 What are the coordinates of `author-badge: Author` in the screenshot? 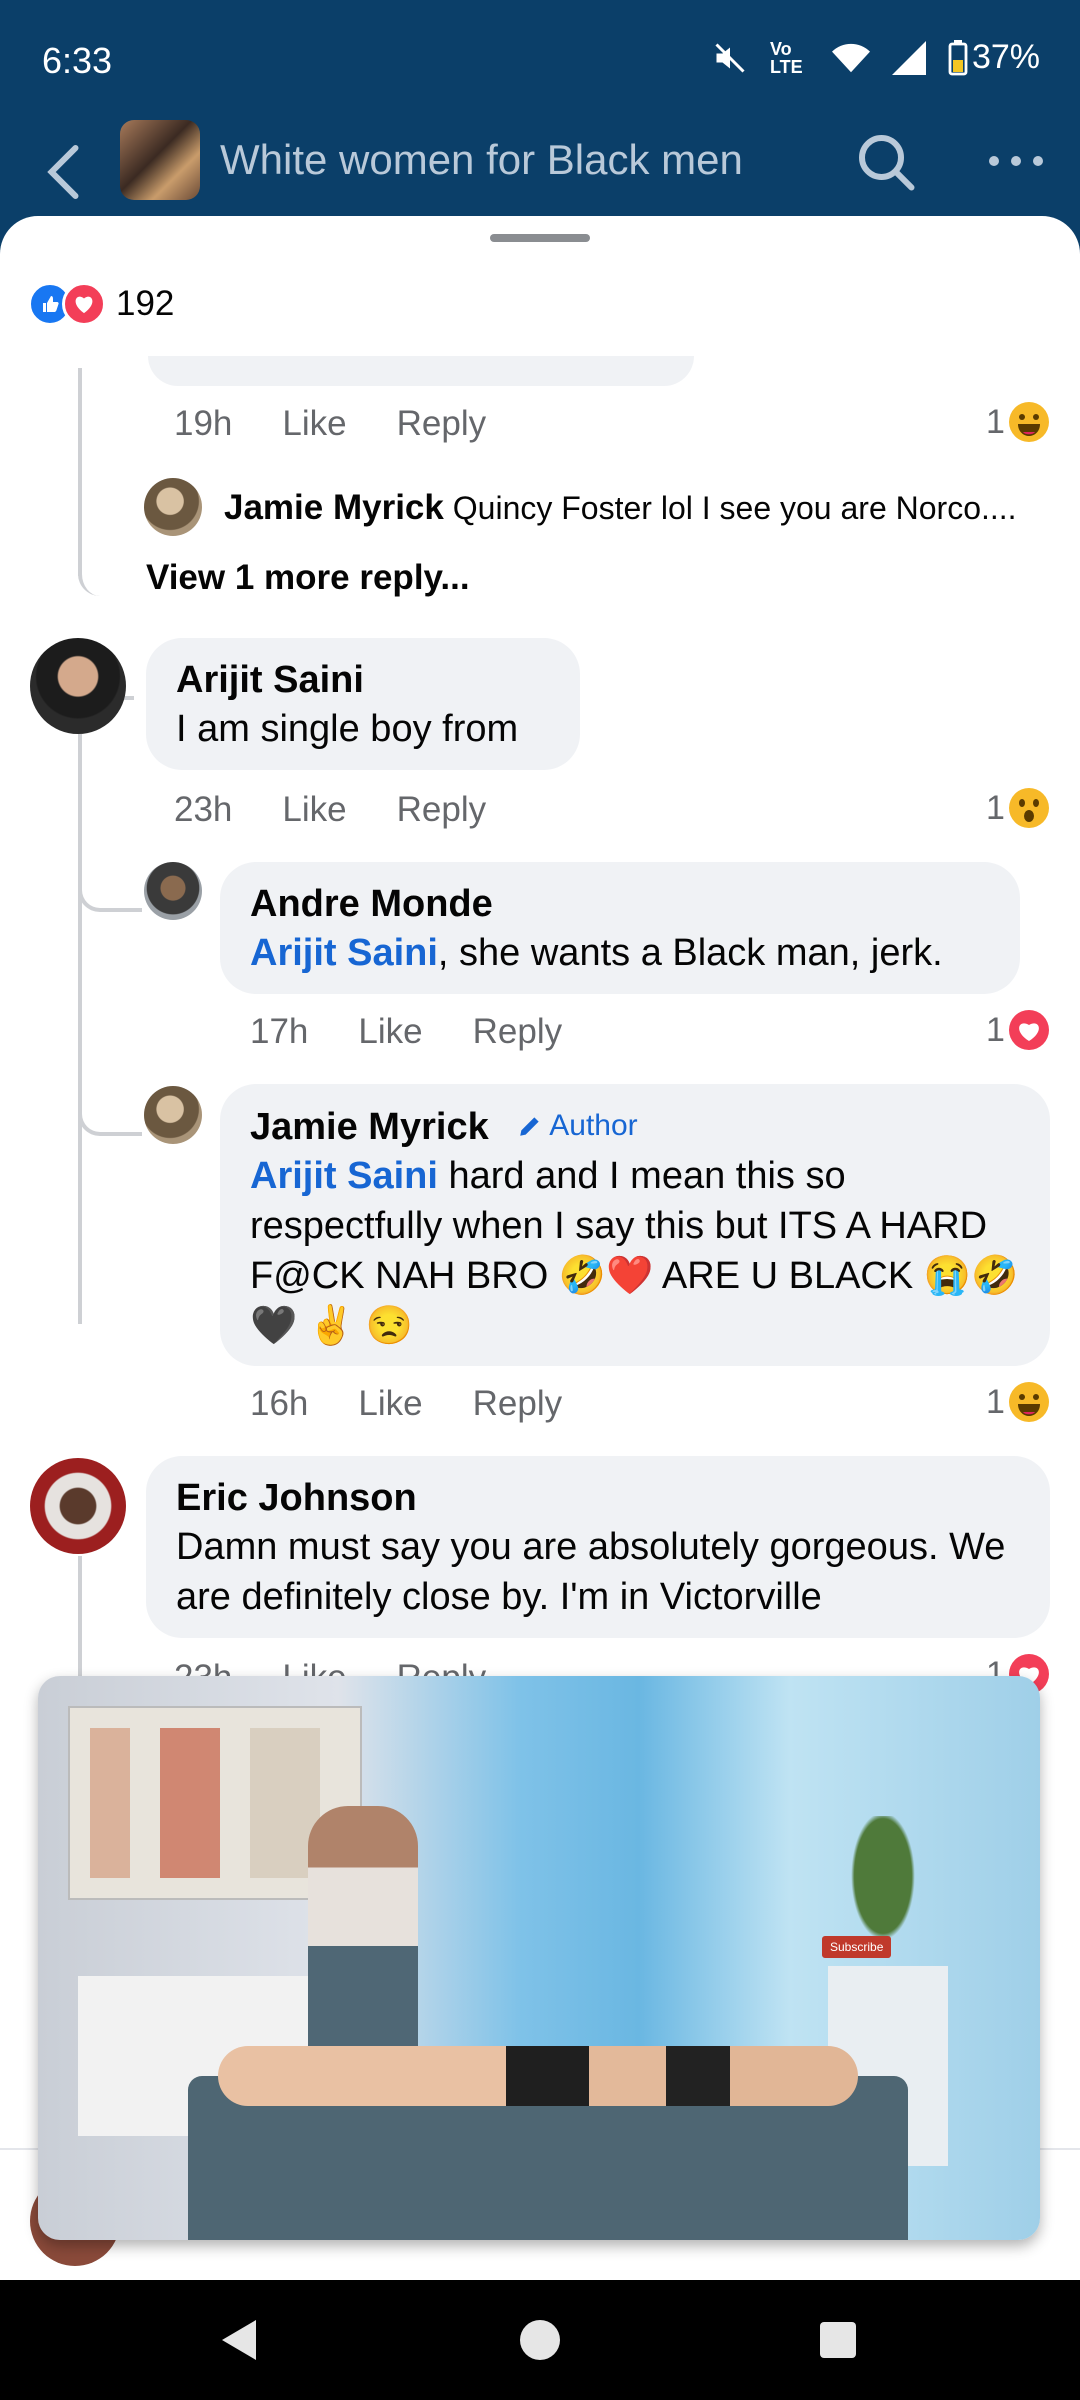 It's located at (577, 1126).